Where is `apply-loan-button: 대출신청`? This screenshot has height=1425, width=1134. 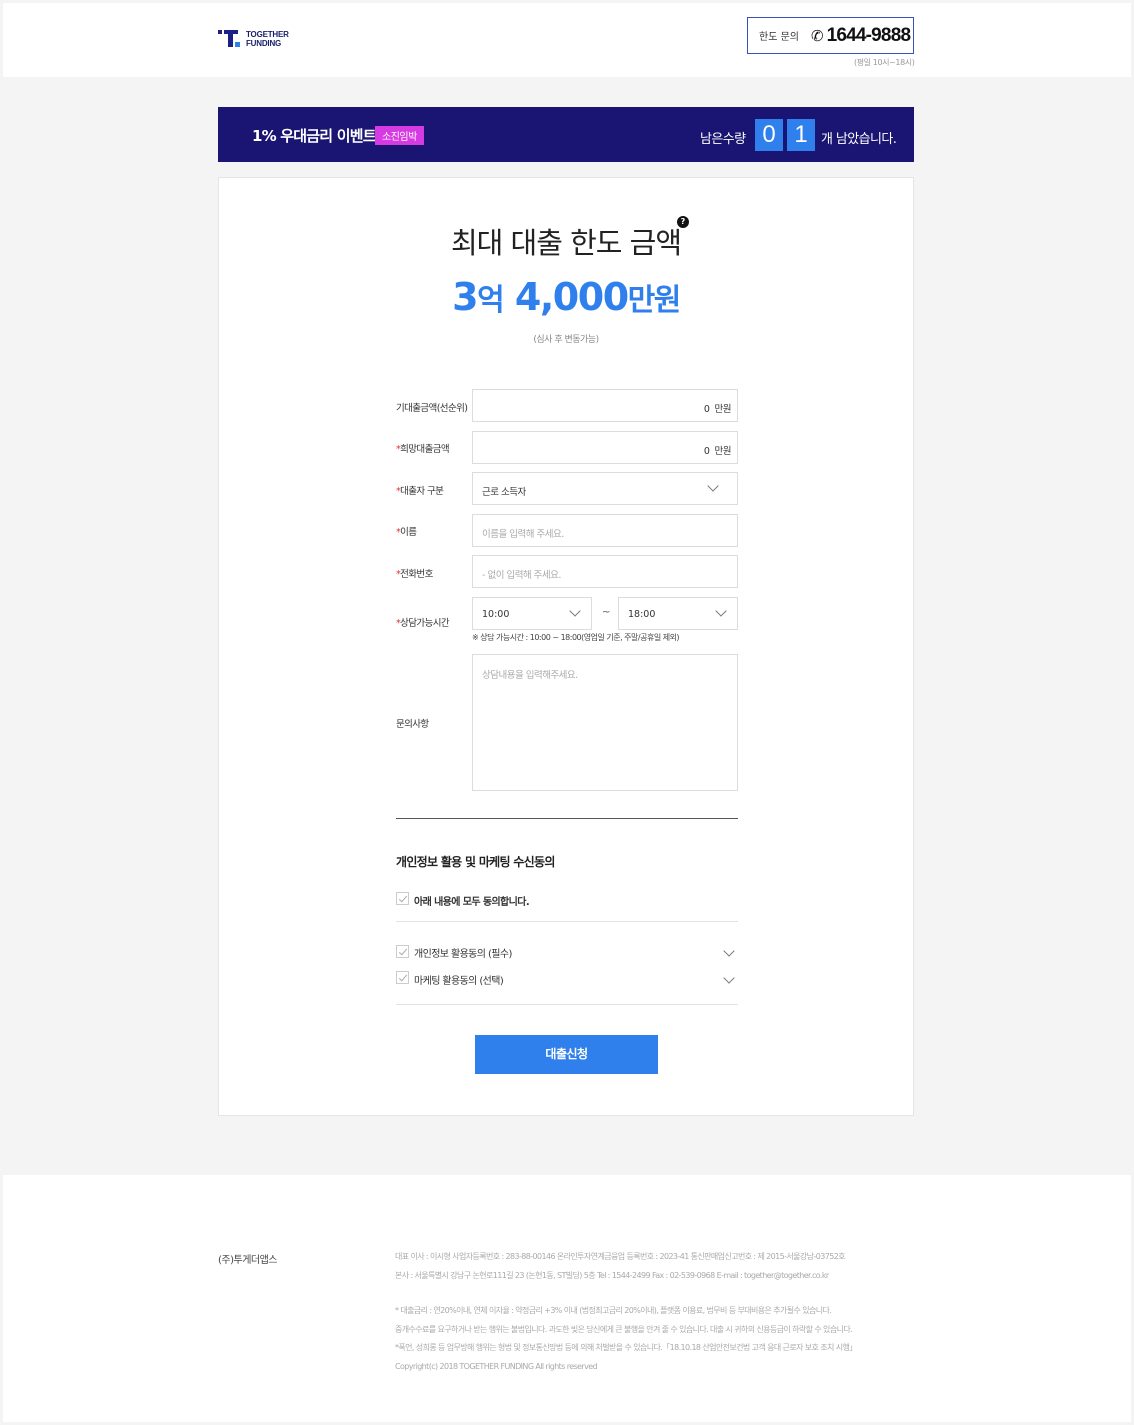
apply-loan-button: 대출신청 is located at coordinates (566, 1054).